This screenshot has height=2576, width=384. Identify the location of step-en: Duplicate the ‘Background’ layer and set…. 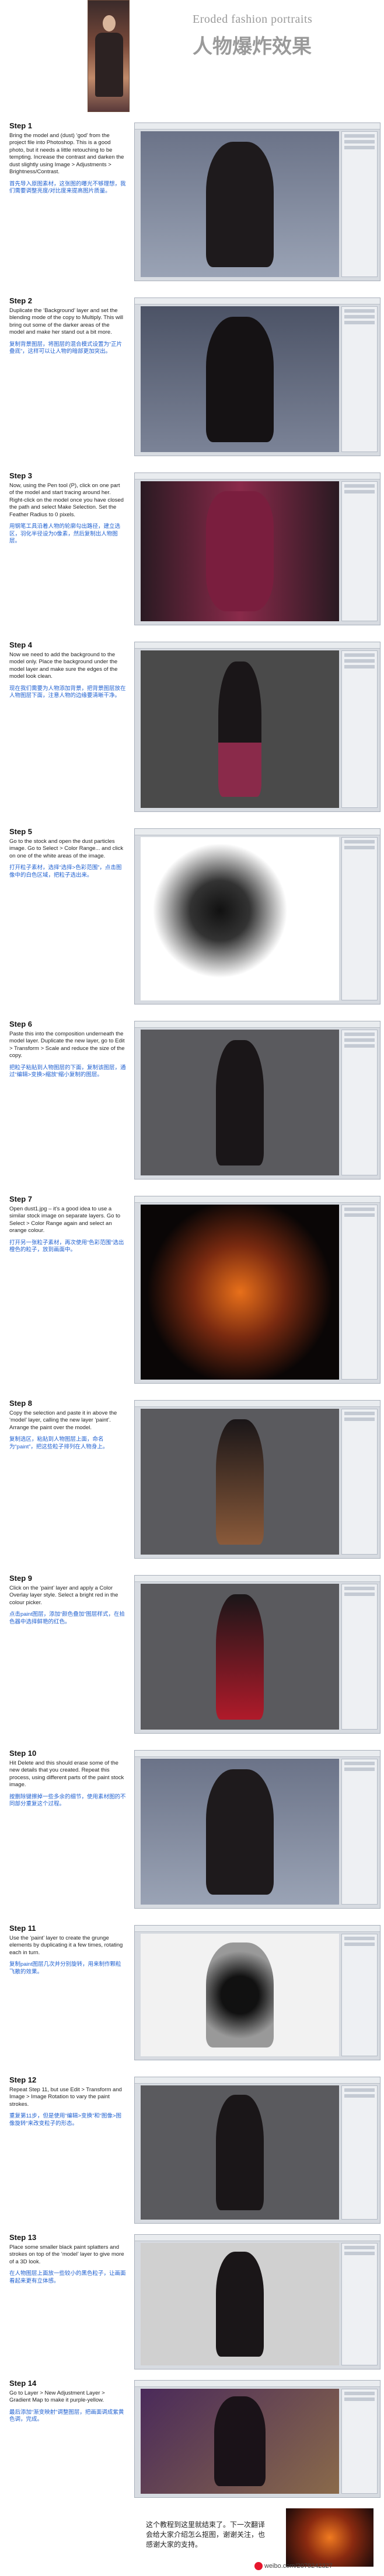
(66, 321).